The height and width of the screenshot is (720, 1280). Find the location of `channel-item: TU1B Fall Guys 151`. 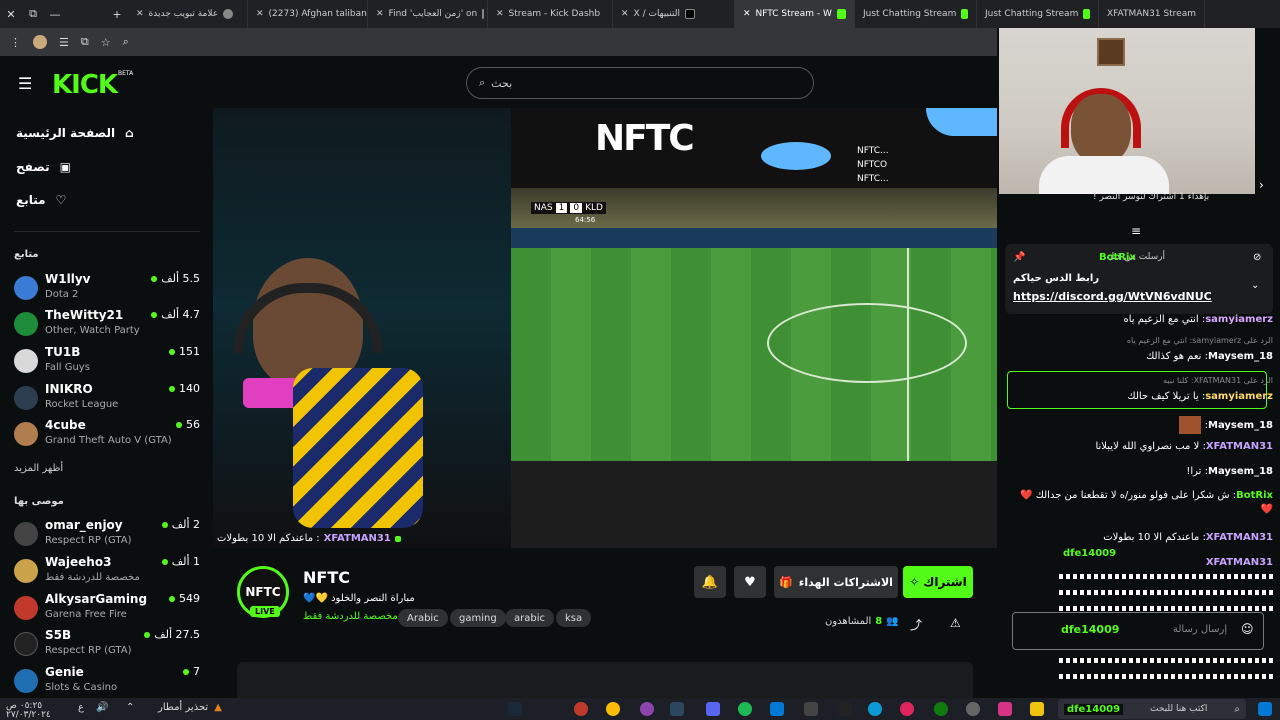

channel-item: TU1B Fall Guys 151 is located at coordinates (107, 361).